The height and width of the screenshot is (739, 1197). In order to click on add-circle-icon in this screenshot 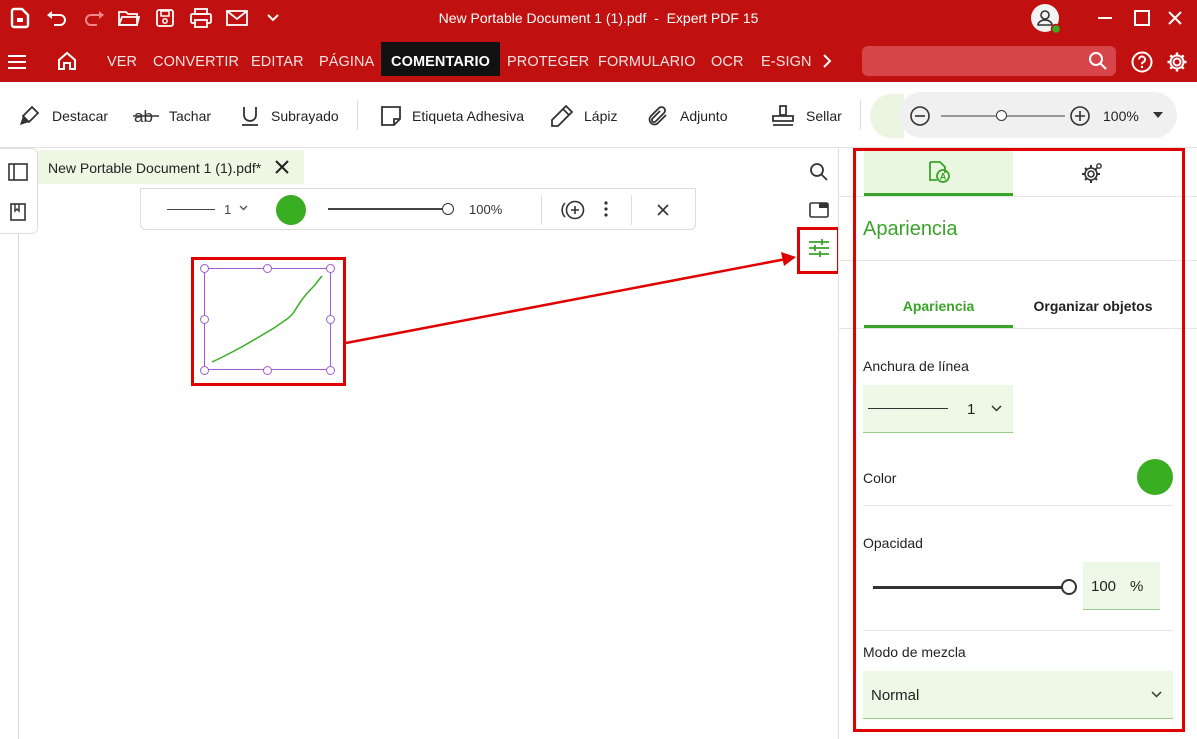, I will do `click(574, 210)`.